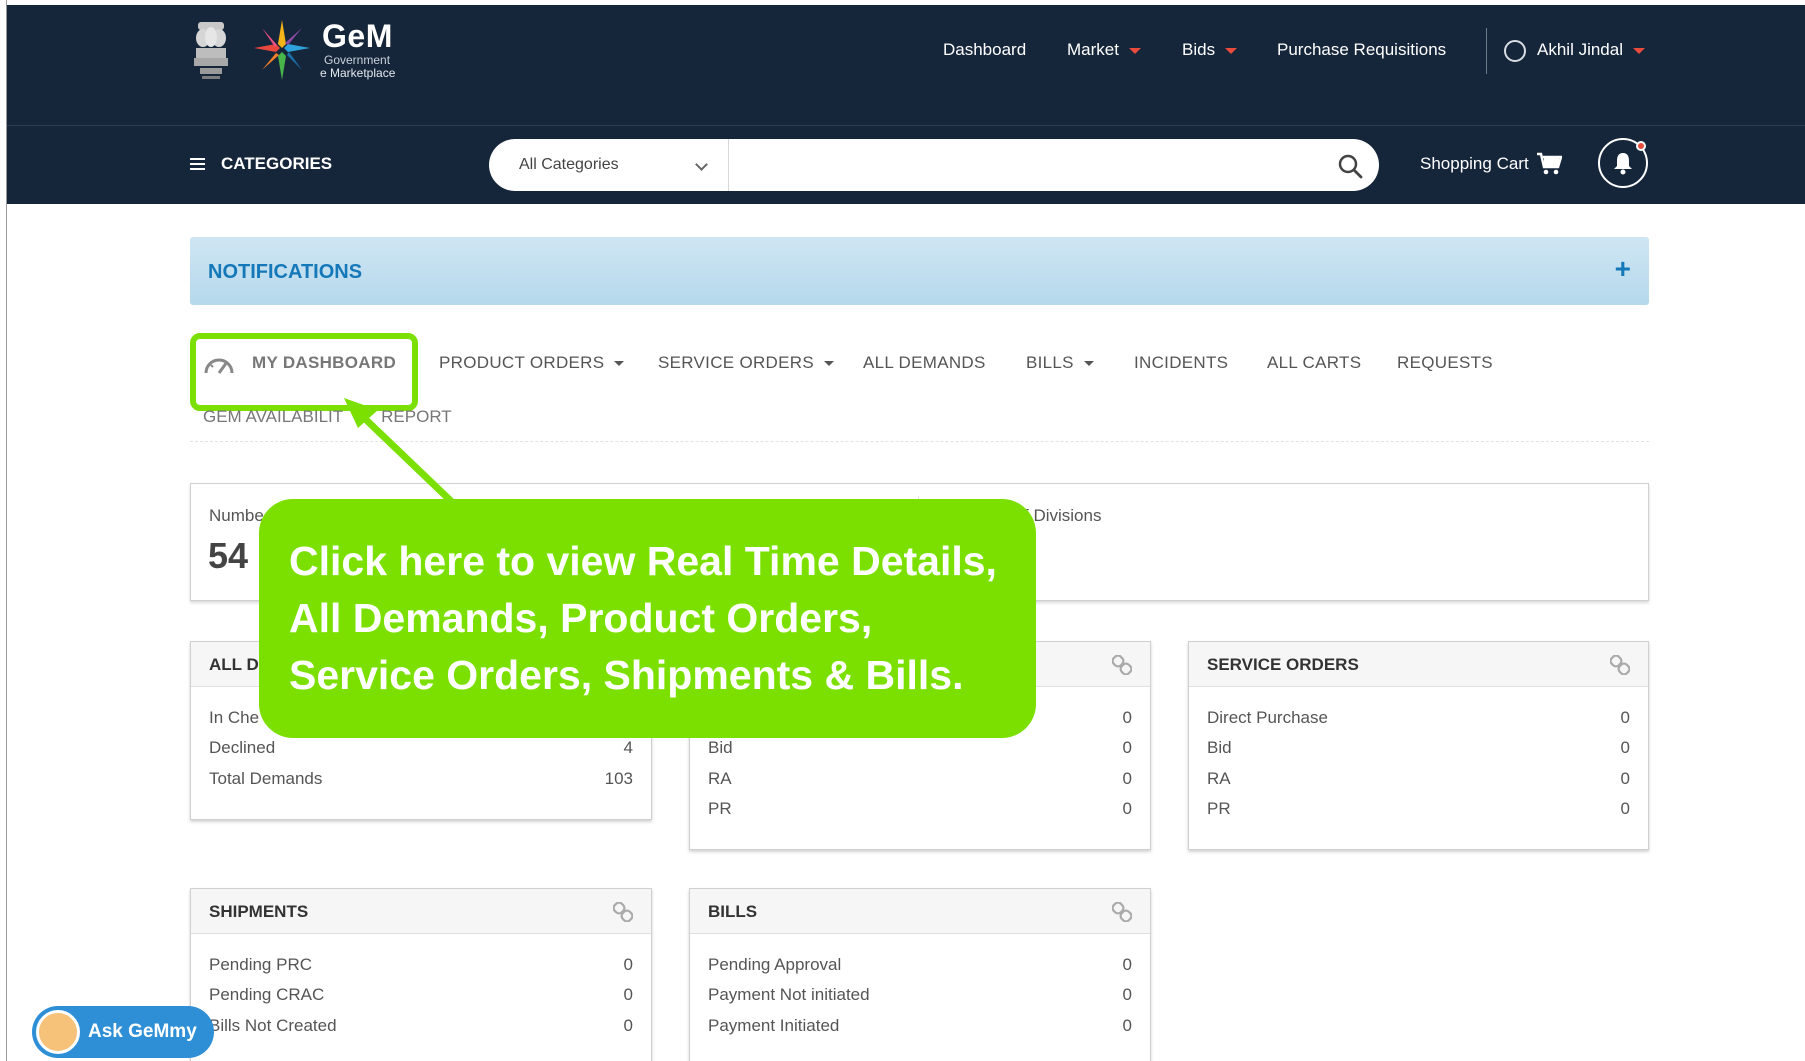 The width and height of the screenshot is (1805, 1061). I want to click on row-label: Payment Initiated, so click(774, 1025).